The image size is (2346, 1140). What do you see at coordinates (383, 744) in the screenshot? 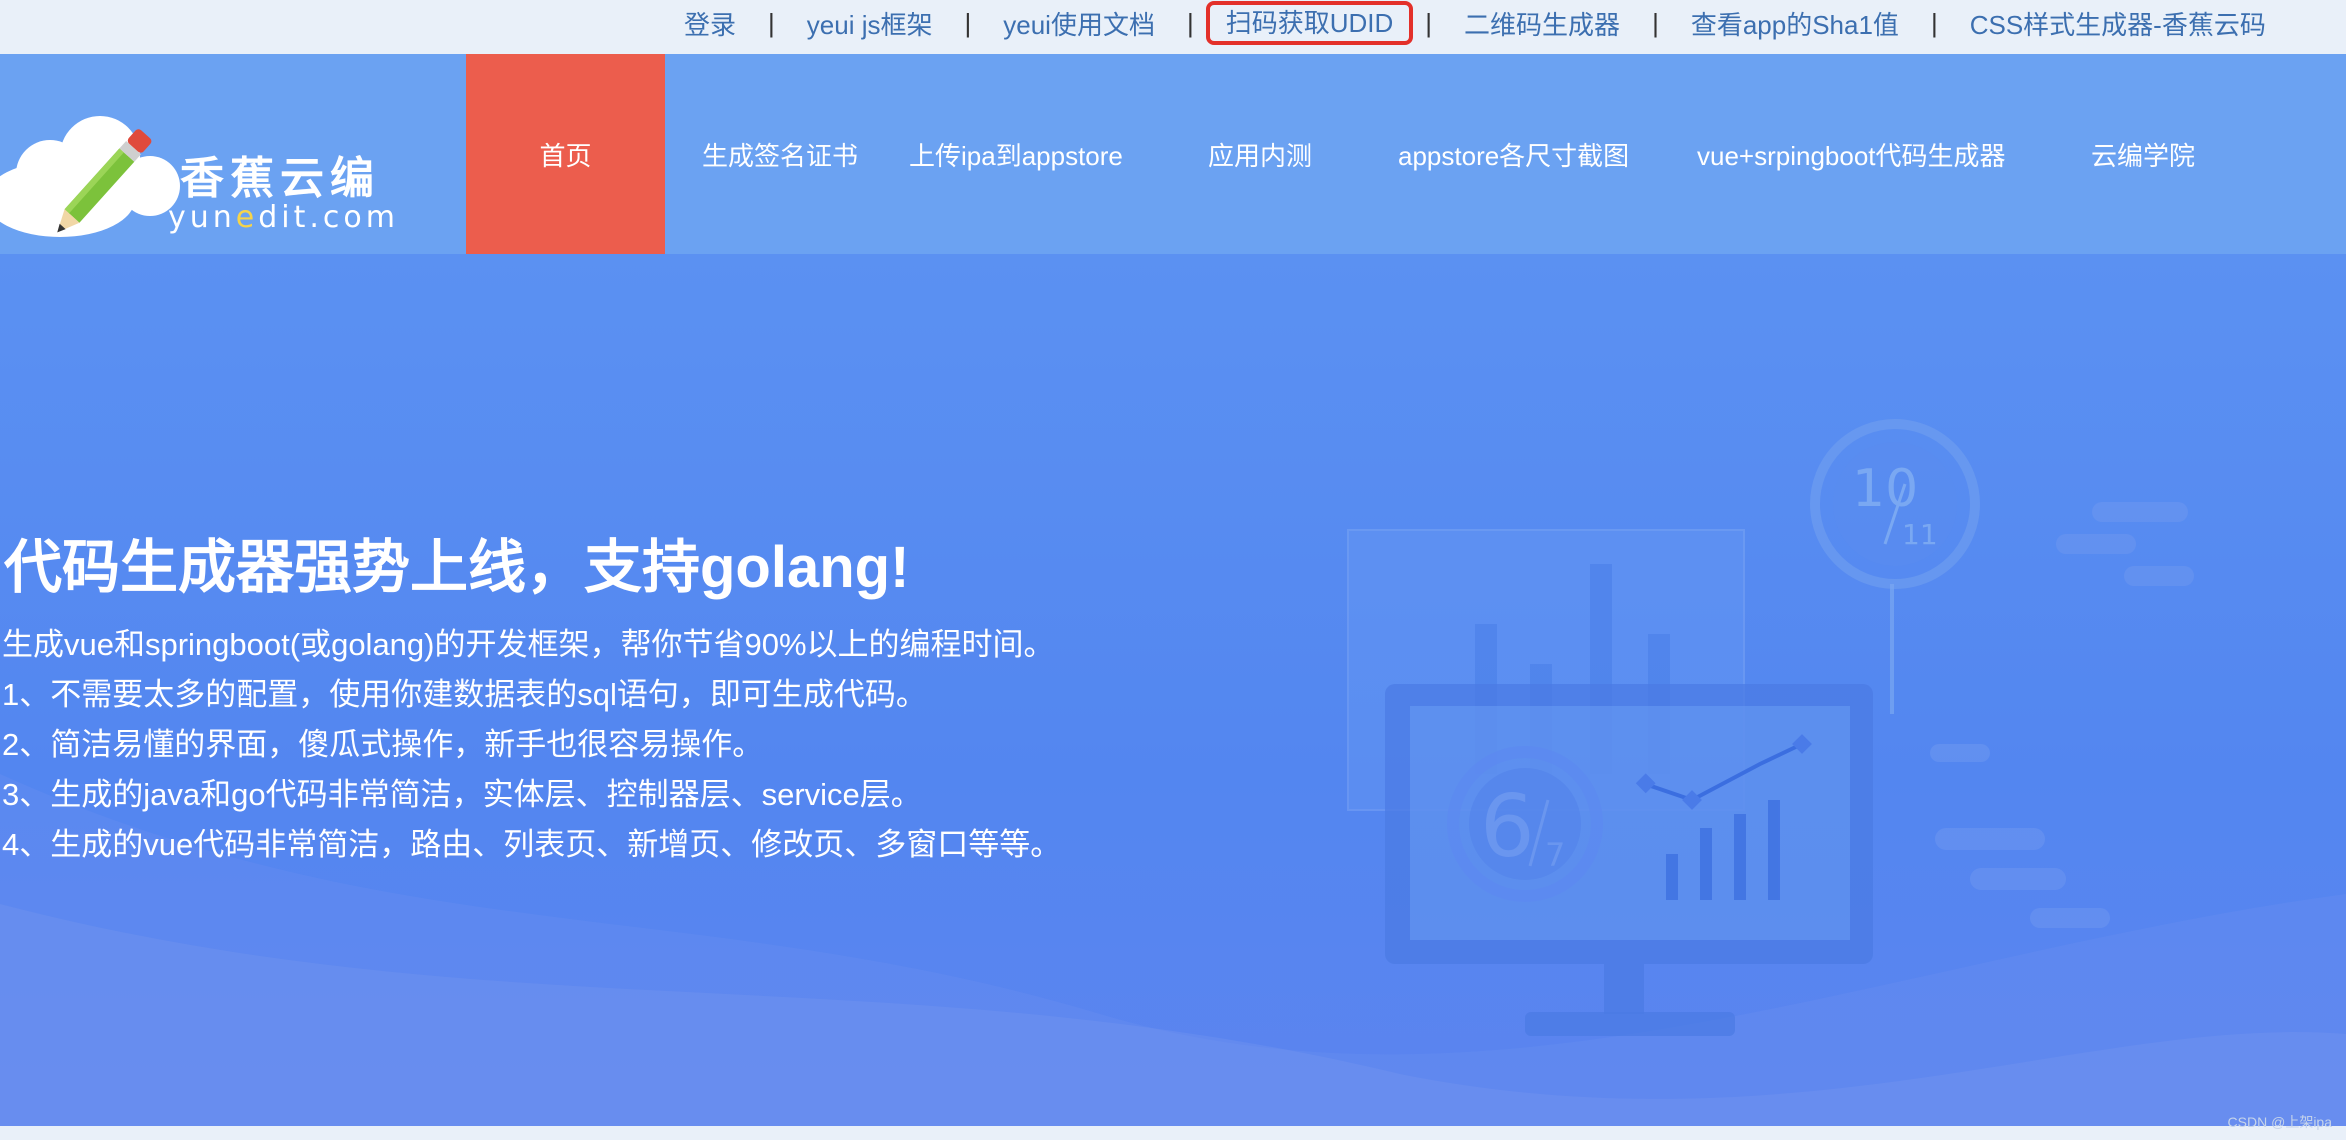
I see `hero-line: 2、简洁易懂的界面，傻瓜式操作，新手也很容易操作。` at bounding box center [383, 744].